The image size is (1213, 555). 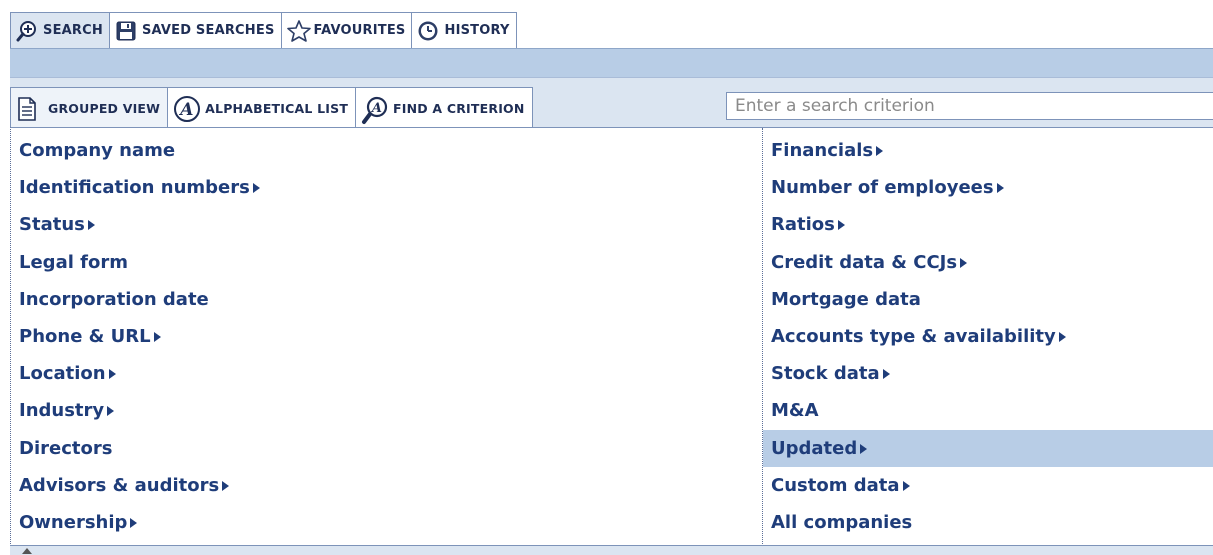 What do you see at coordinates (386, 150) in the screenshot?
I see `criterion-company-name: Company name` at bounding box center [386, 150].